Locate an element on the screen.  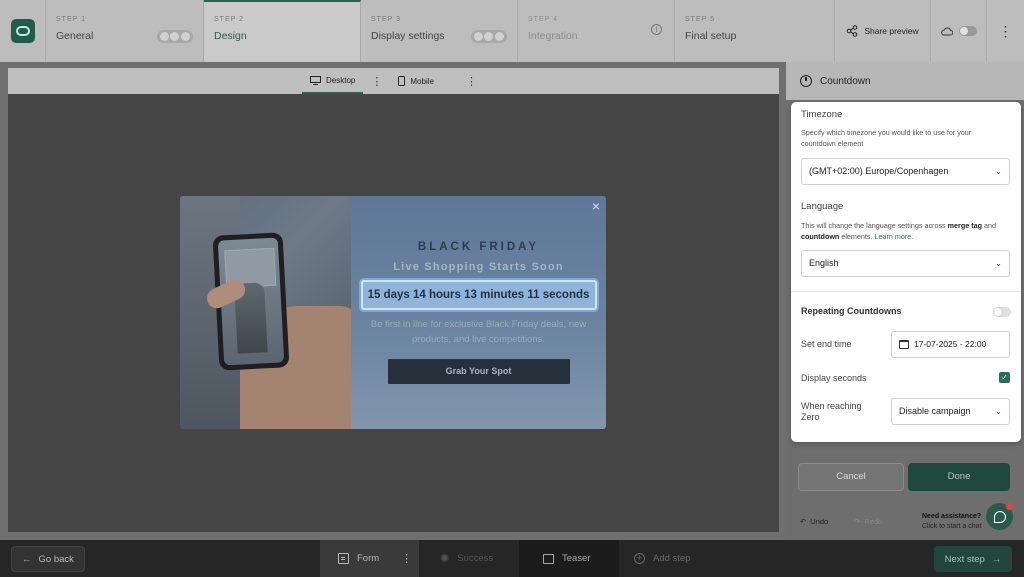
grab-your-spot-button: Grab Your Spot is located at coordinates (478, 371).